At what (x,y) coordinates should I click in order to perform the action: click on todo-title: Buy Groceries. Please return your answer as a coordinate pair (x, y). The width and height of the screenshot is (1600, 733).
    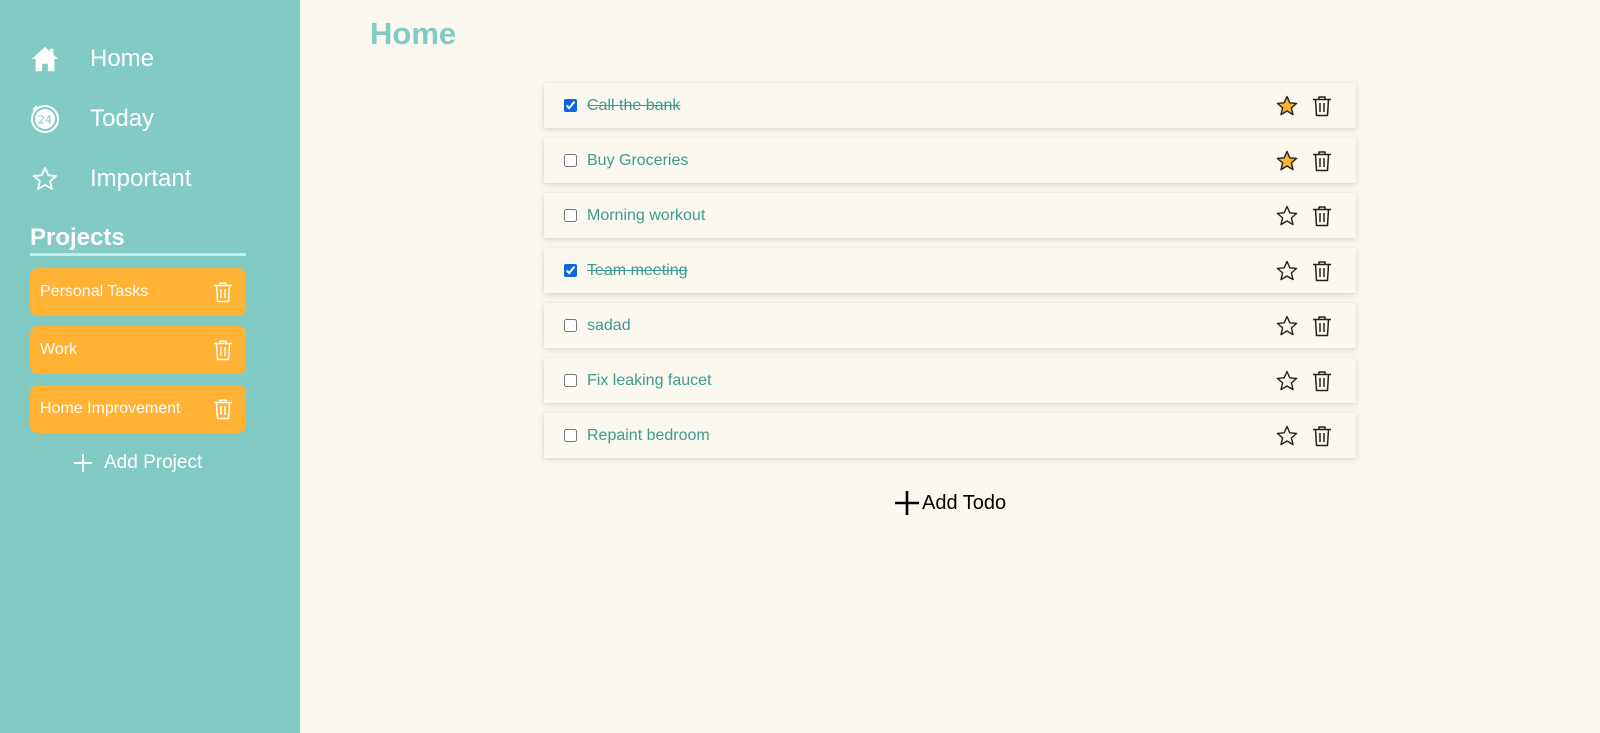
    Looking at the image, I should click on (931, 161).